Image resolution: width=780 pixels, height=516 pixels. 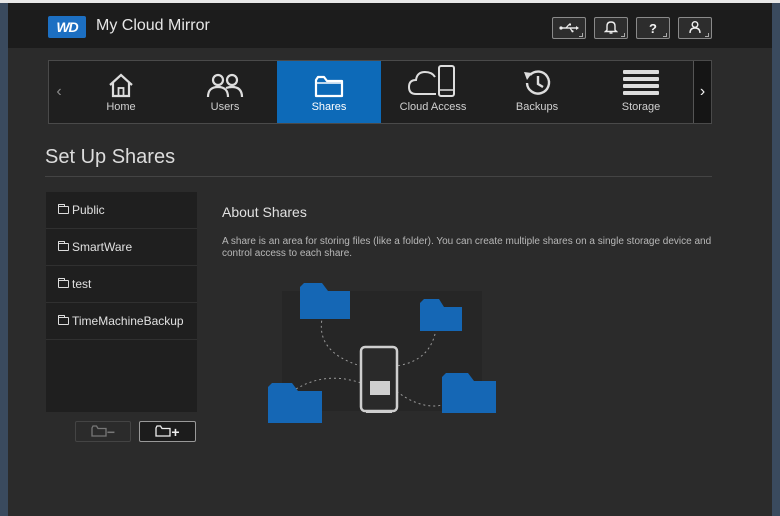 I want to click on add-share-button: +, so click(x=167, y=431).